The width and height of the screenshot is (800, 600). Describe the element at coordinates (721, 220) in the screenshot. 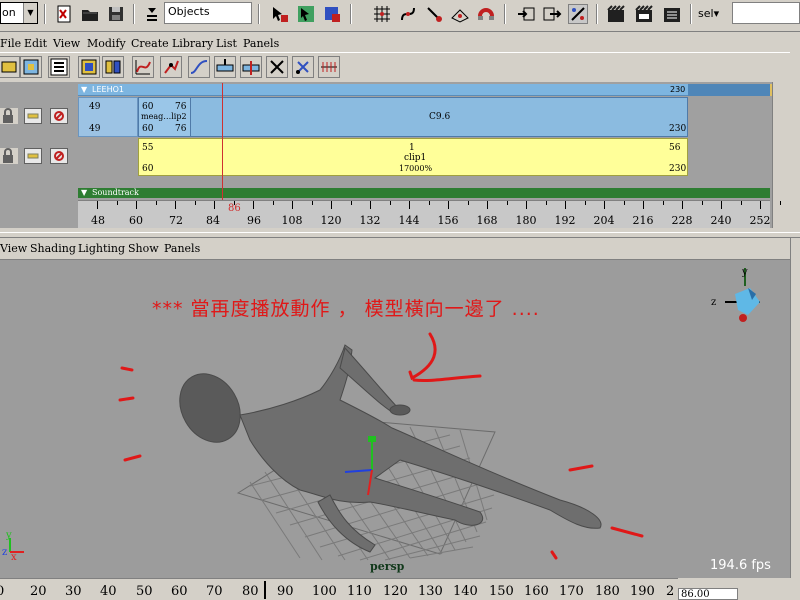

I see `ruler-label: 240` at that location.